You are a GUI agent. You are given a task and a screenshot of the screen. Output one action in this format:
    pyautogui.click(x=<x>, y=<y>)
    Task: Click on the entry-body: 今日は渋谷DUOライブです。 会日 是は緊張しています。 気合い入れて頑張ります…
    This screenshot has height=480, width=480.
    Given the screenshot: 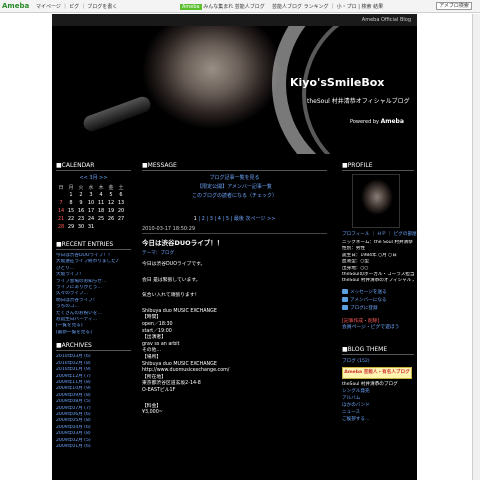 What is the action you would take?
    pyautogui.click(x=234, y=339)
    